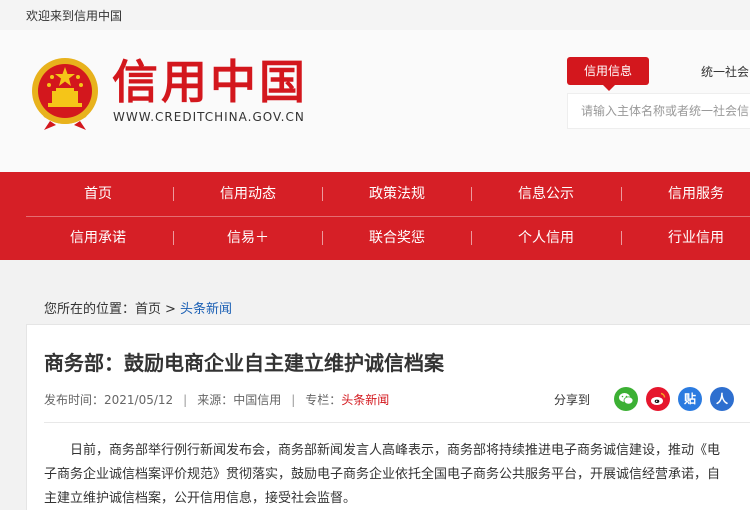 The width and height of the screenshot is (750, 510). What do you see at coordinates (397, 238) in the screenshot?
I see `nav-item-joint-rewards: 联合奖惩` at bounding box center [397, 238].